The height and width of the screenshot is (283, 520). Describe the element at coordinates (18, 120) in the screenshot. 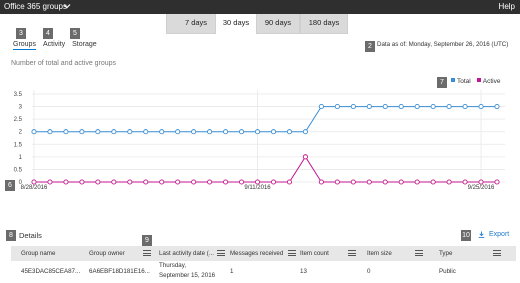

I see `y-tick-label: 2.5` at that location.